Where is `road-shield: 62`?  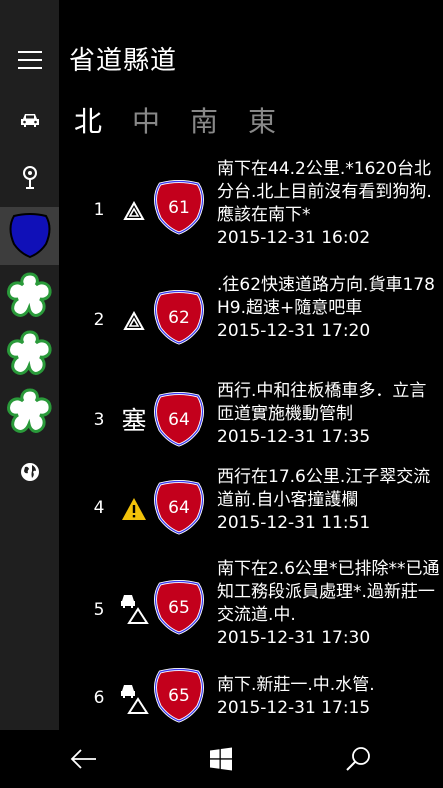 road-shield: 62 is located at coordinates (179, 318).